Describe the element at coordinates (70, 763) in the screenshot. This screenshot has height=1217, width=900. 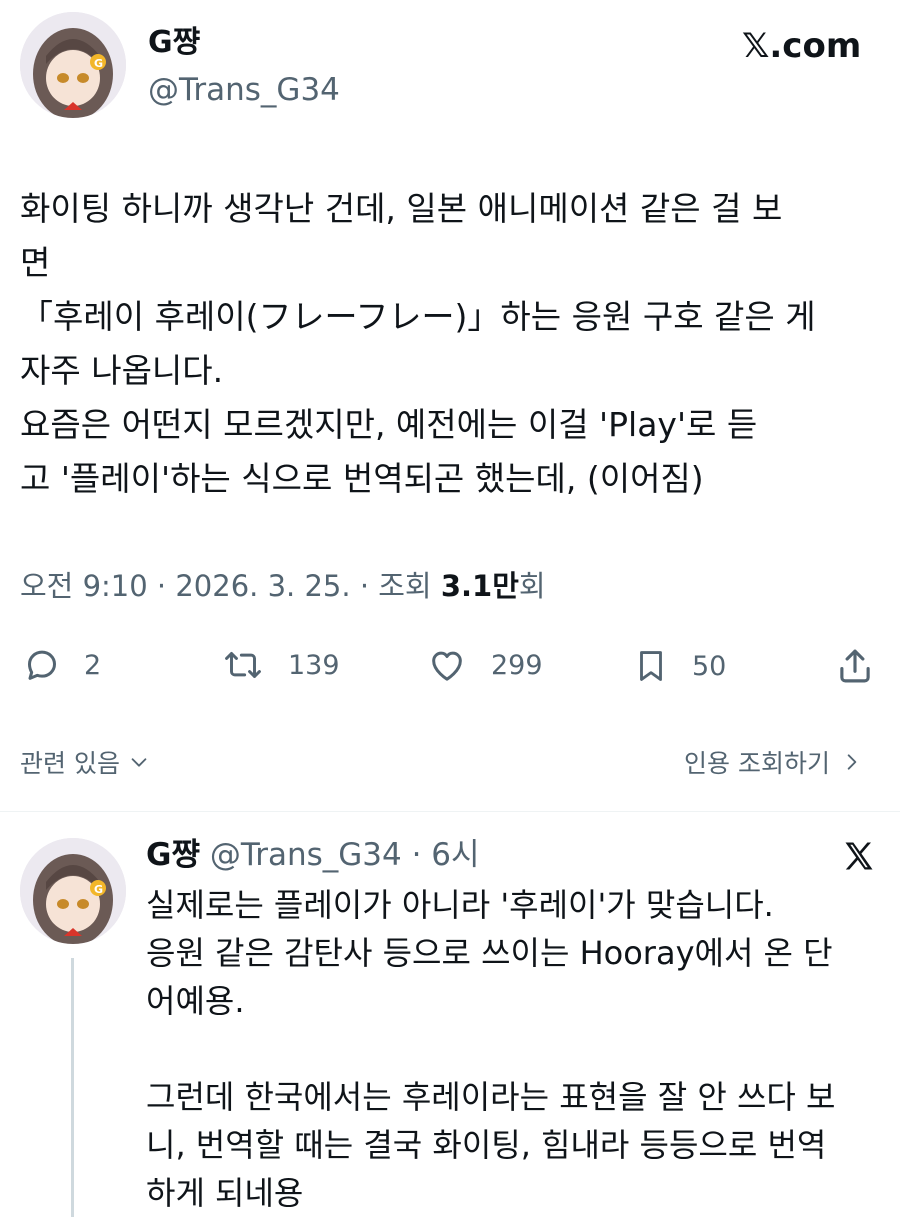
I see `related-label: 관련 있음` at that location.